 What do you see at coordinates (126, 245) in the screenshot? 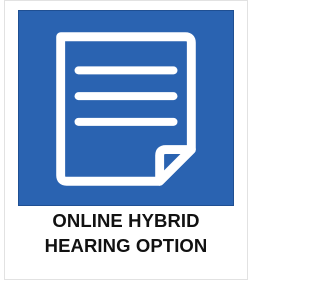
I see `caption-line-2: HEARING OPTION` at bounding box center [126, 245].